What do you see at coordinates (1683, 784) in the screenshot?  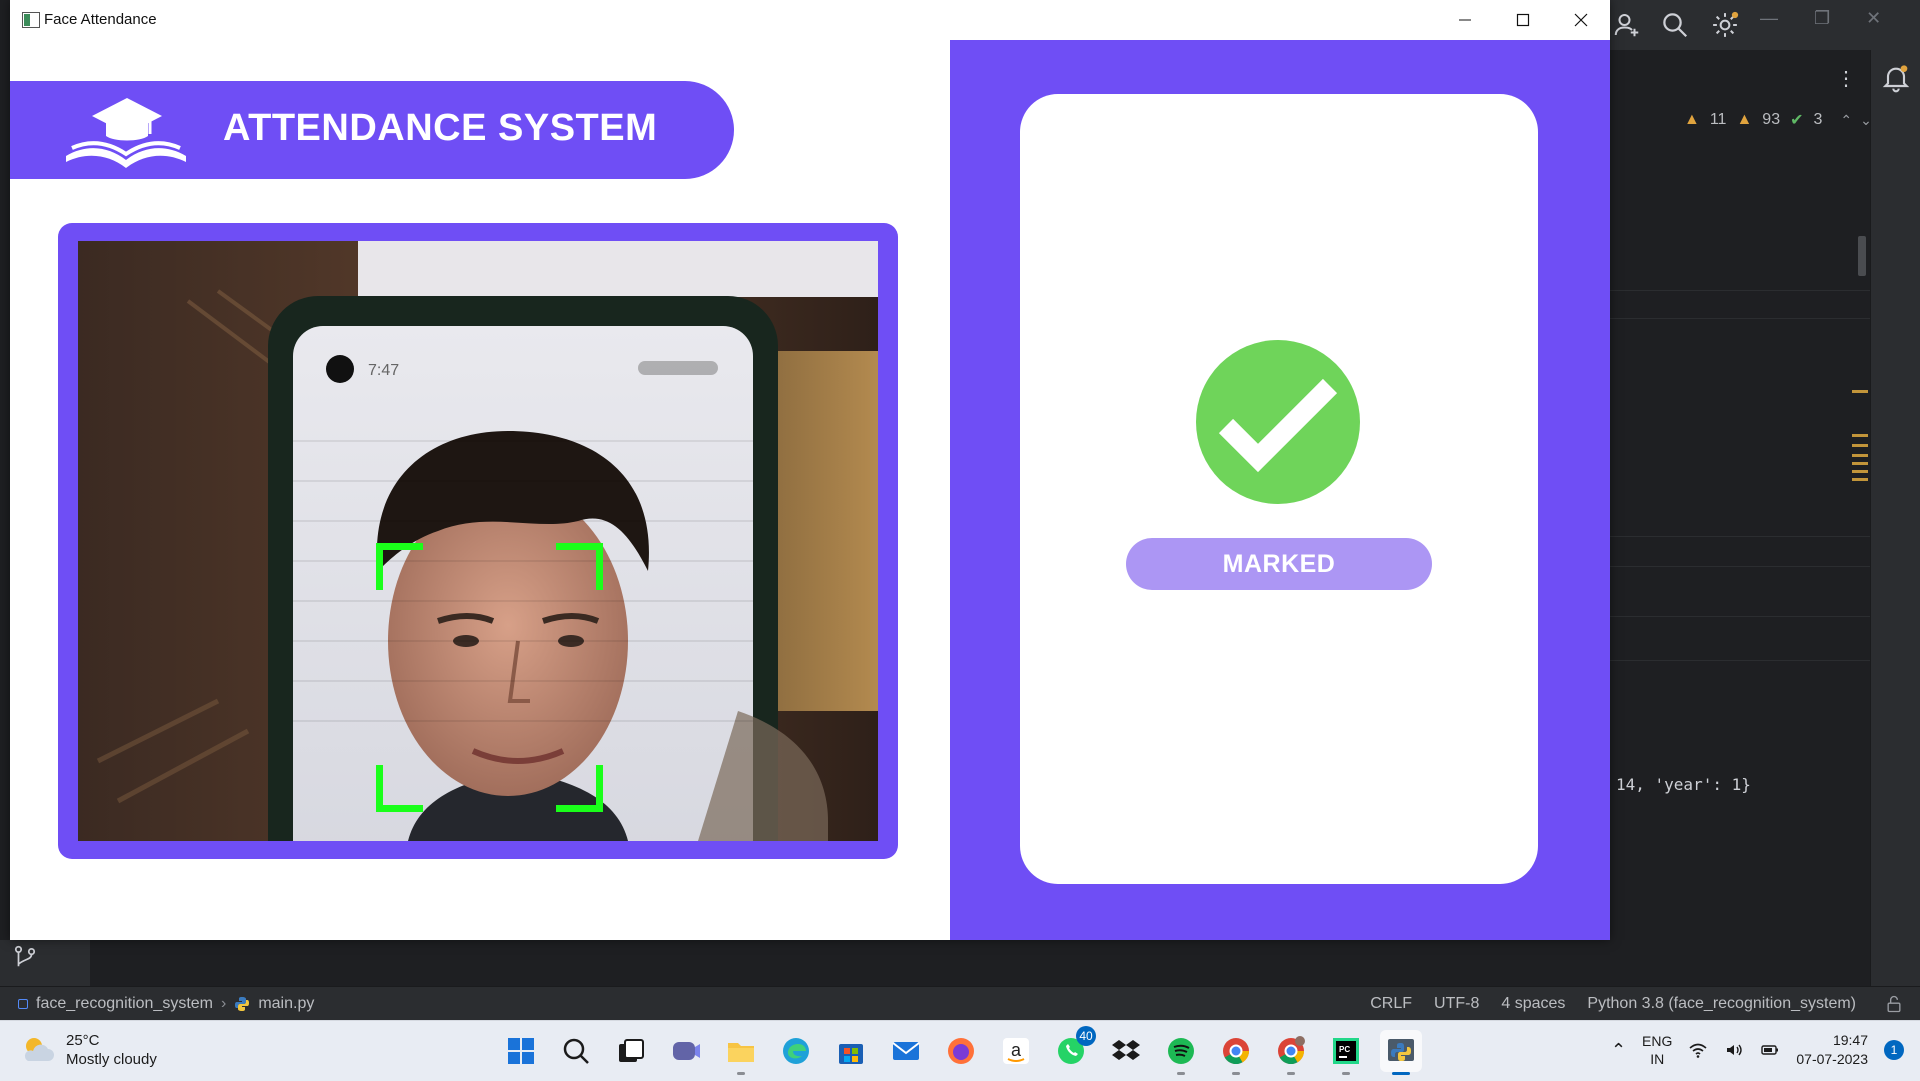 I see `console-output: 14, 'year': 1}` at bounding box center [1683, 784].